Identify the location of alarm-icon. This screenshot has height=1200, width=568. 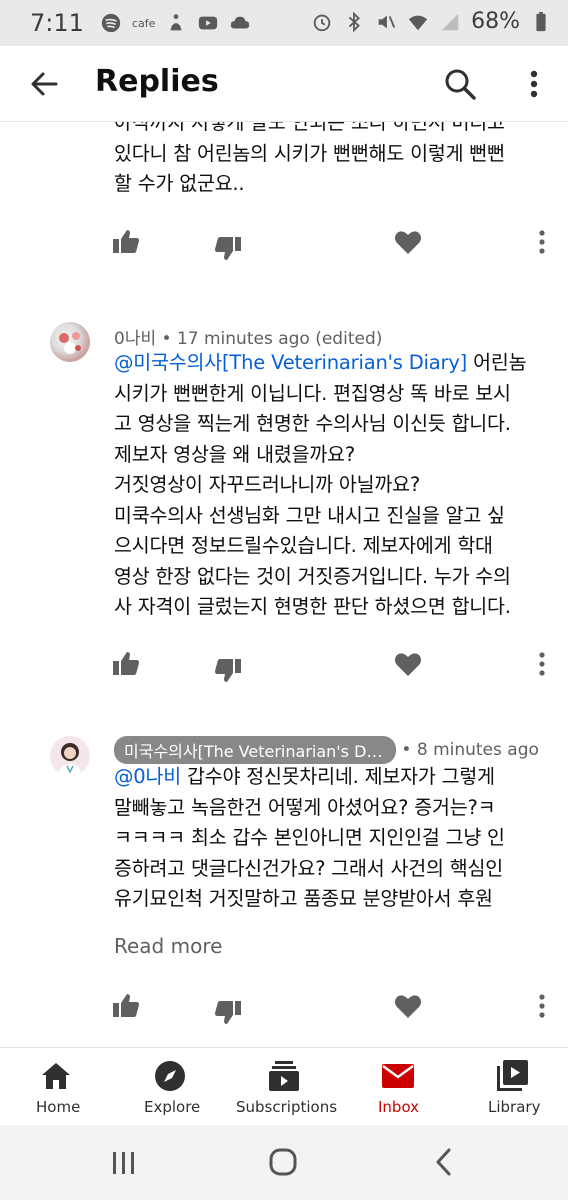
(322, 22).